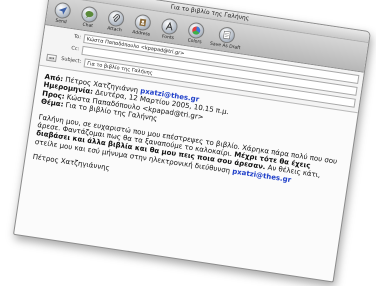 The image size is (376, 286). I want to click on attach-button: Attach, so click(115, 21).